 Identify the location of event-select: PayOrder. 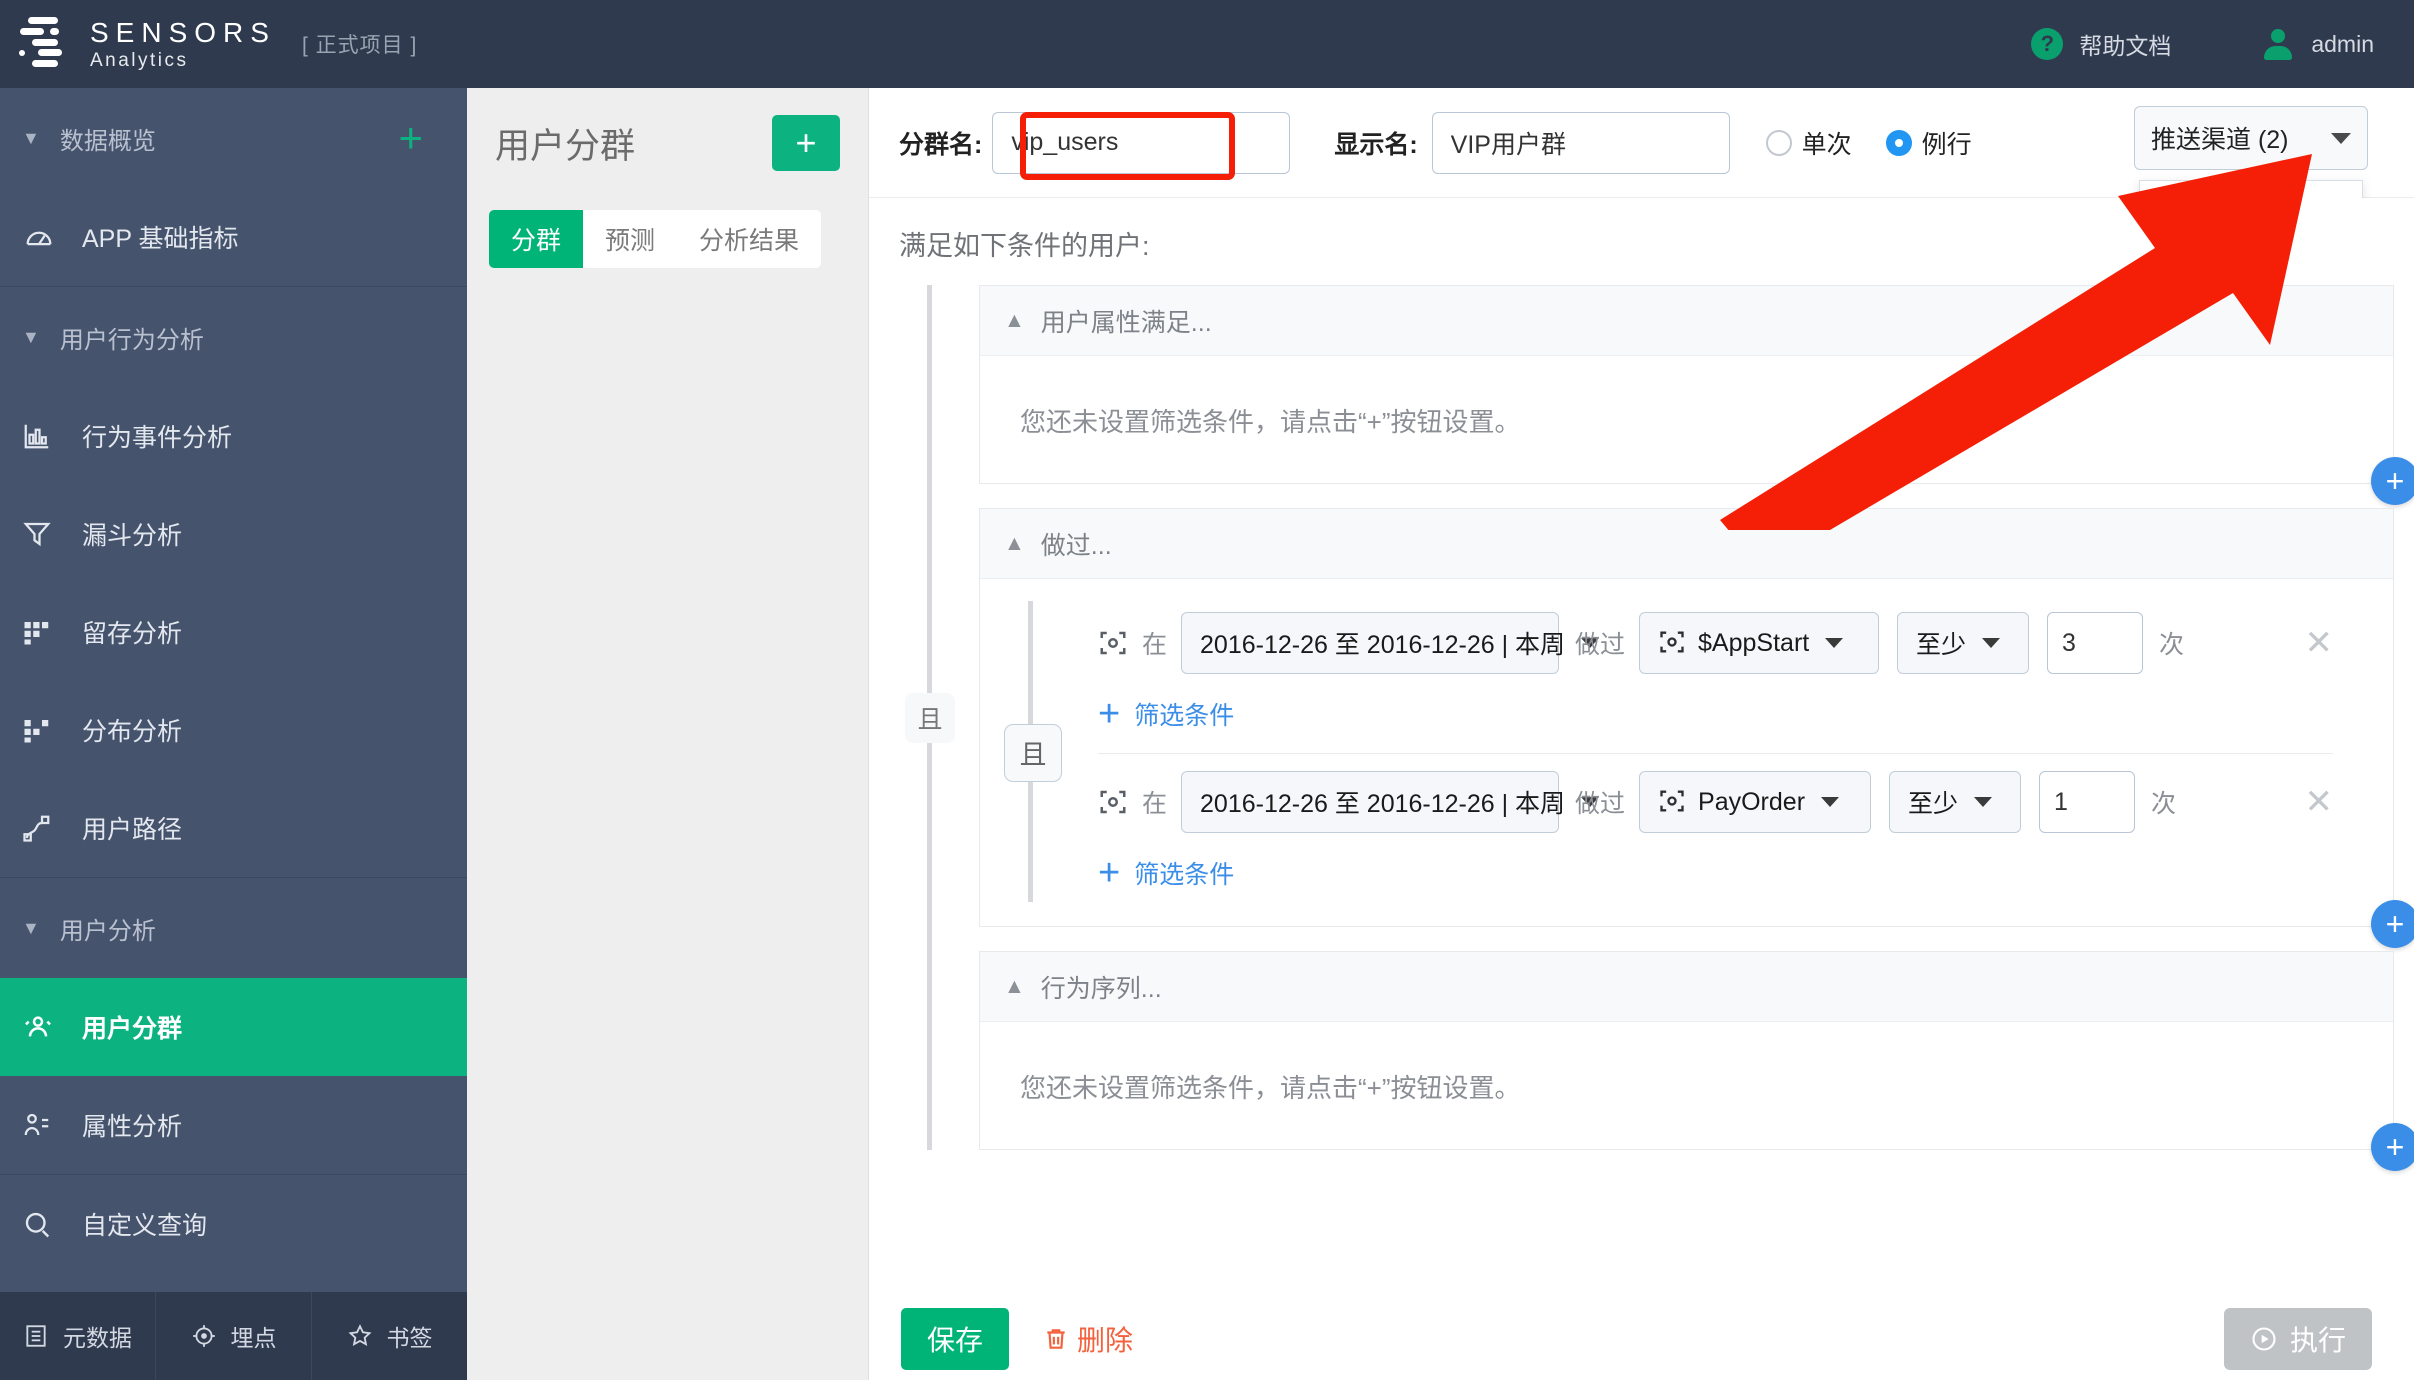
(1755, 802).